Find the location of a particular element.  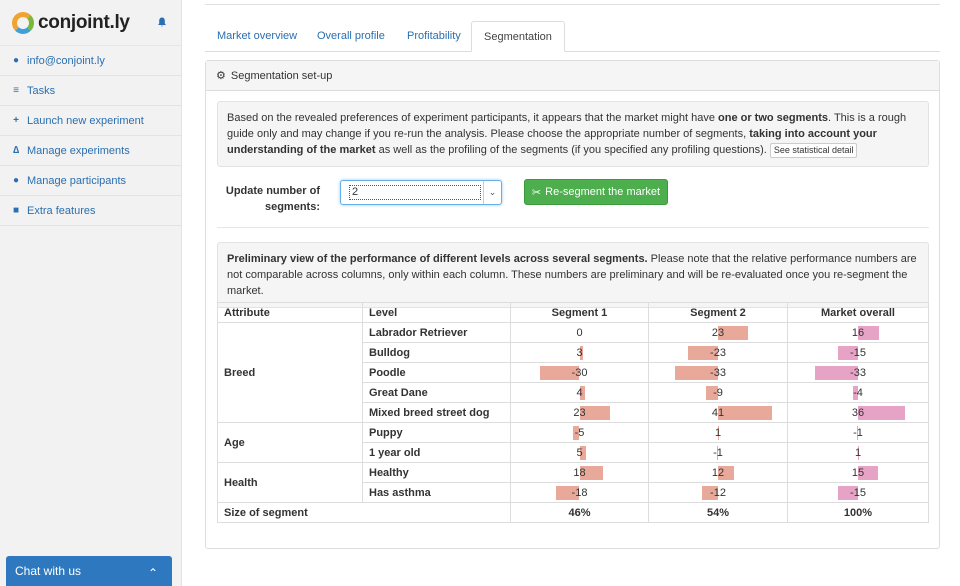

value-cell: -12 is located at coordinates (718, 492).